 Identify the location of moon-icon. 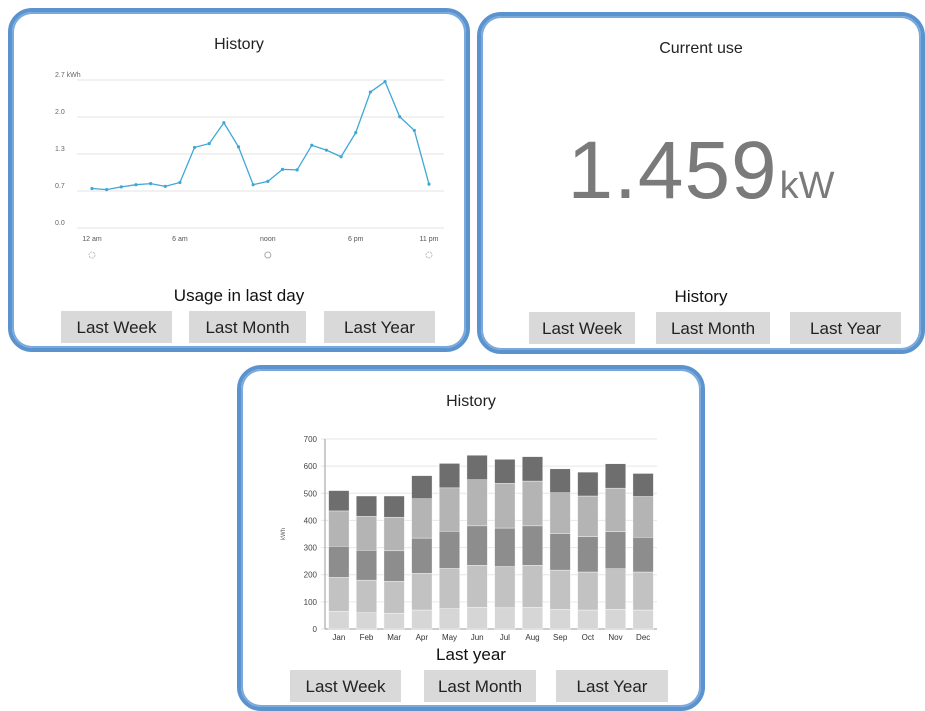
(429, 255).